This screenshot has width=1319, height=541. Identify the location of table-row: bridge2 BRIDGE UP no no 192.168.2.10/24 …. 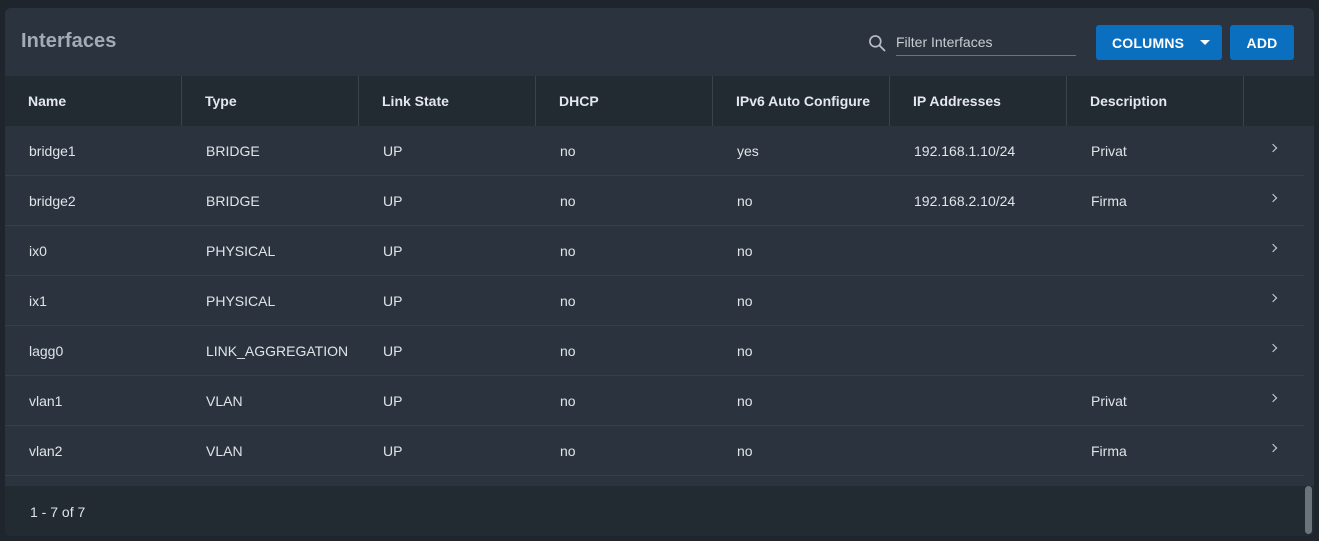
(654, 201).